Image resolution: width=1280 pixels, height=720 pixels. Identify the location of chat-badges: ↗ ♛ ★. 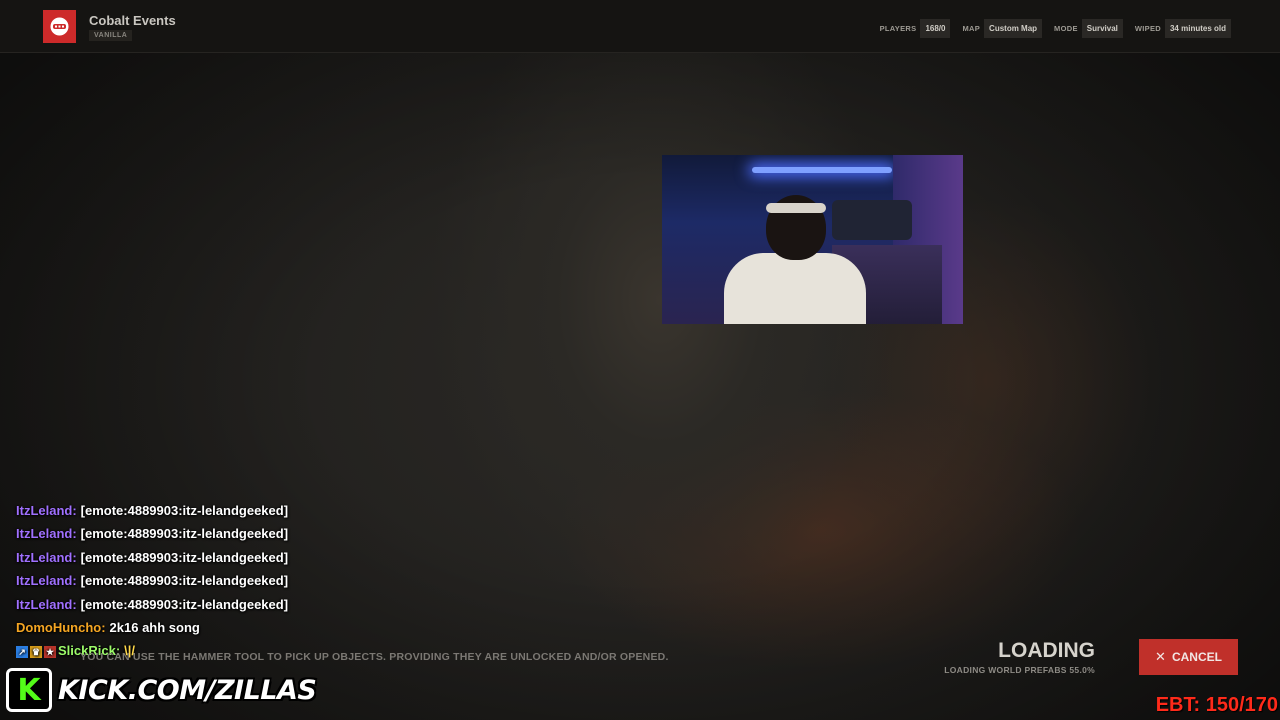
(36, 651).